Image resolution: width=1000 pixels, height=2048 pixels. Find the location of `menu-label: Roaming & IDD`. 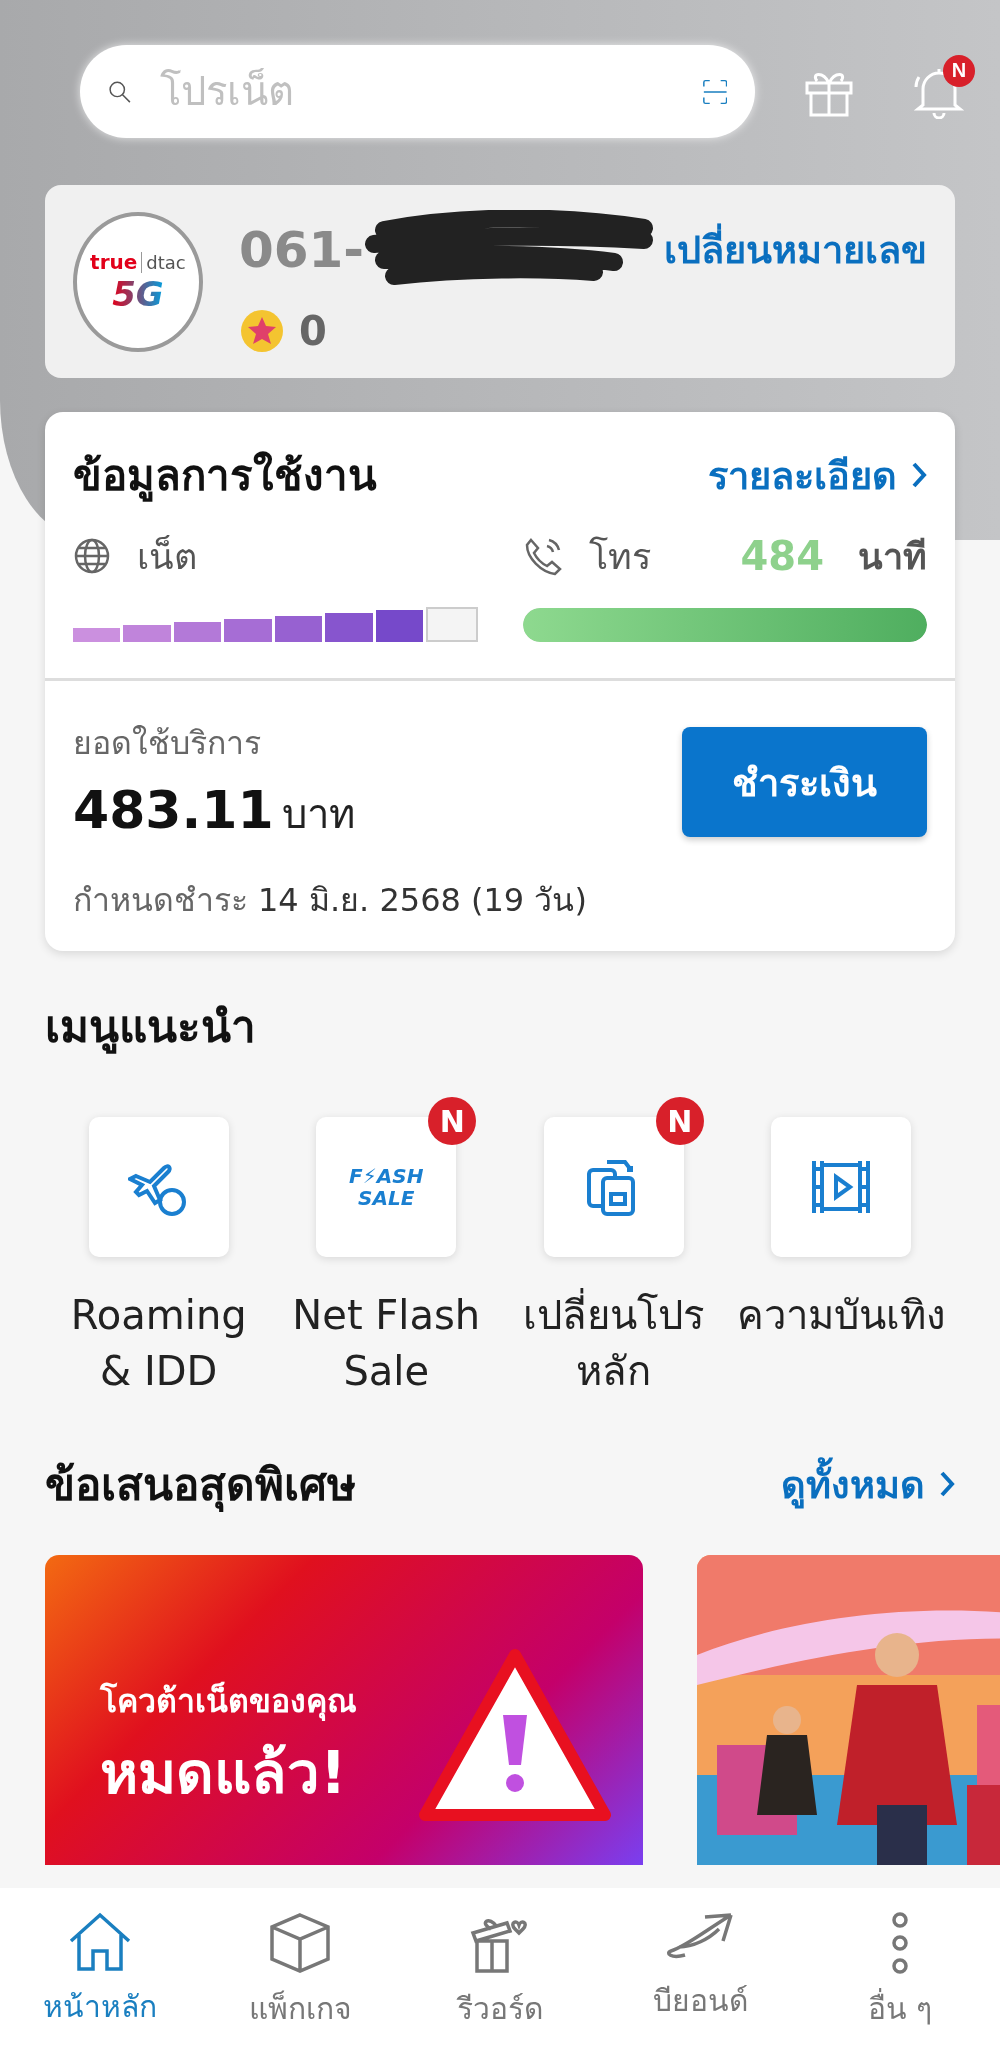

menu-label: Roaming & IDD is located at coordinates (158, 1343).